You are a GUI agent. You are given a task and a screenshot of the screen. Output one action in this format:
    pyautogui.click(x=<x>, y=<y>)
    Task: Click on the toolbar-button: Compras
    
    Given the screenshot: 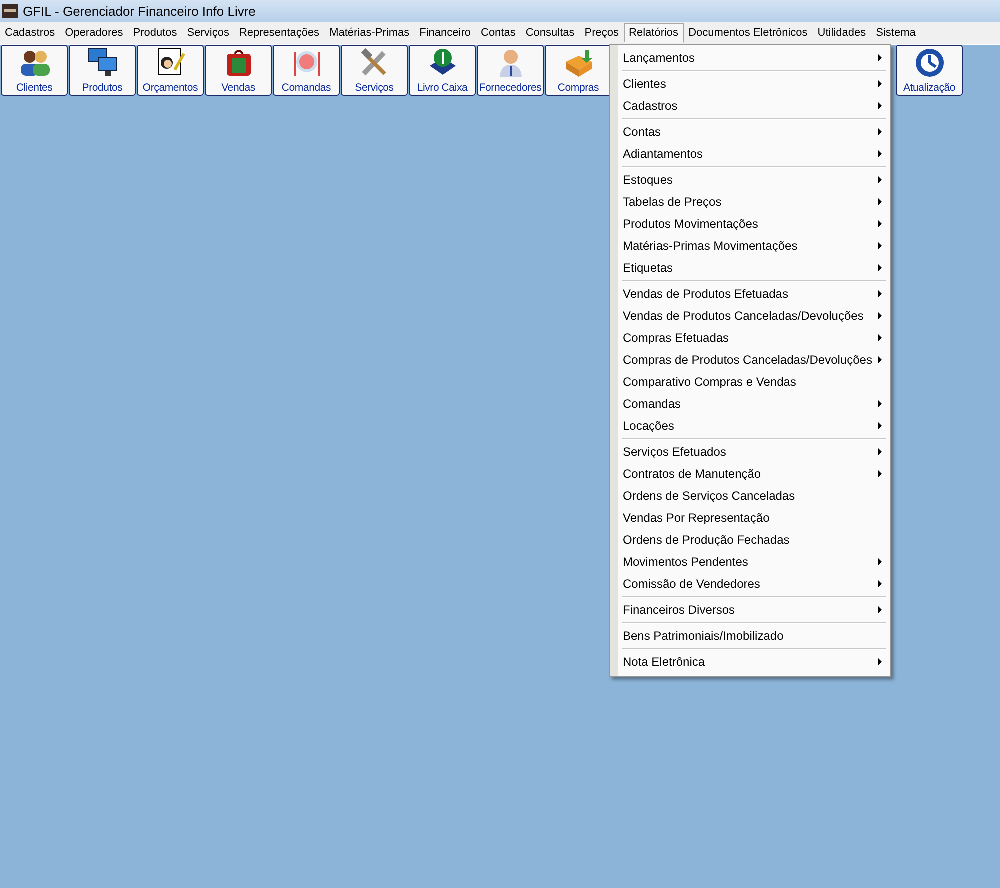 What is the action you would take?
    pyautogui.click(x=578, y=70)
    